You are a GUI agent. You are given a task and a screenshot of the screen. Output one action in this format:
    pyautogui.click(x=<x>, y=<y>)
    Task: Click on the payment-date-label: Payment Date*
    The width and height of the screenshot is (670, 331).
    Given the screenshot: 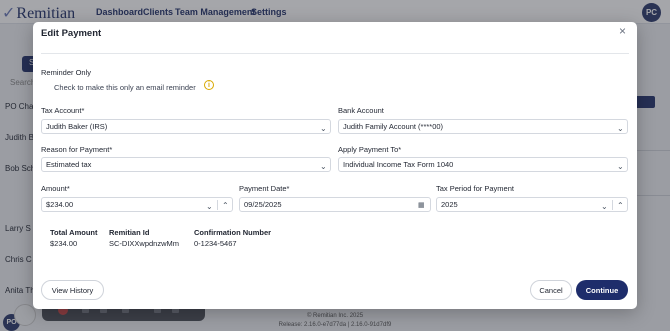 What is the action you would take?
    pyautogui.click(x=264, y=188)
    